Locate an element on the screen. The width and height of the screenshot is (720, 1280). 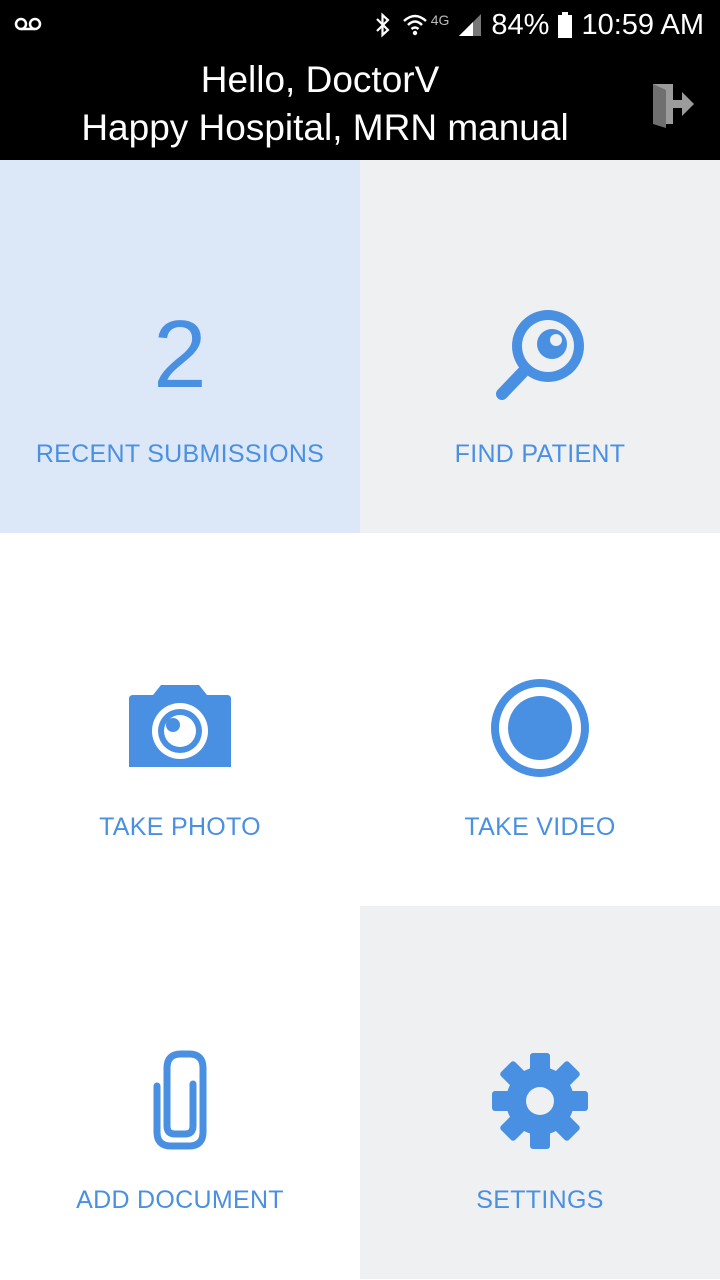
settings-tile: SETTINGS is located at coordinates (540, 1092).